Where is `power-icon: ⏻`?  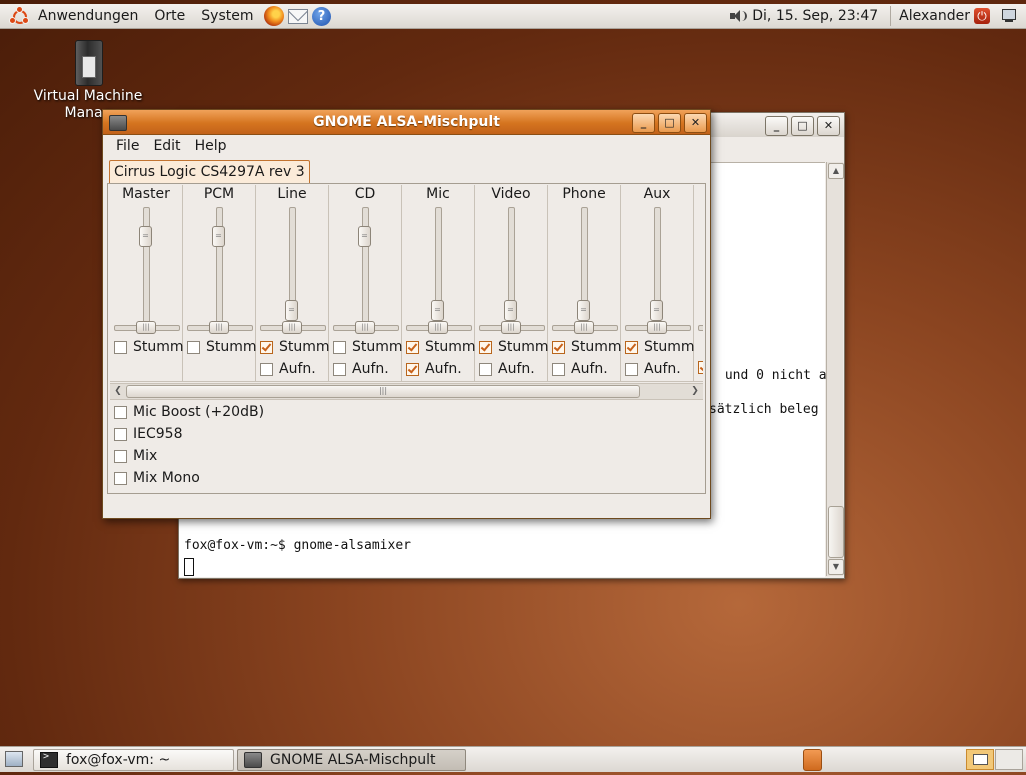 power-icon: ⏻ is located at coordinates (982, 16).